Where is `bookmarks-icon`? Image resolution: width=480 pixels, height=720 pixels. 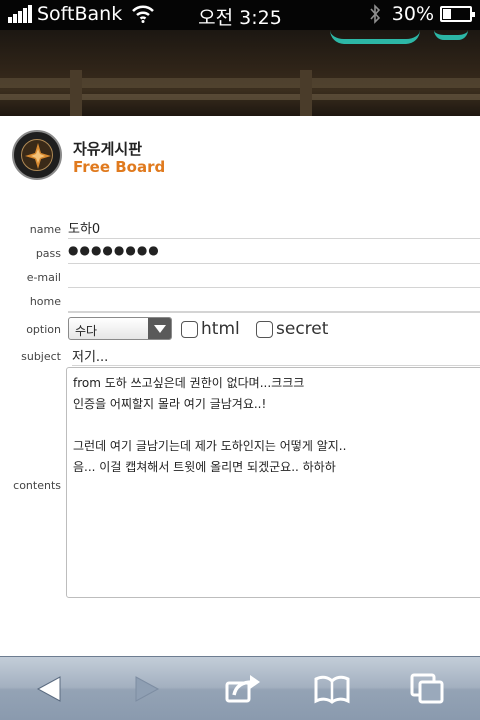 bookmarks-icon is located at coordinates (332, 689).